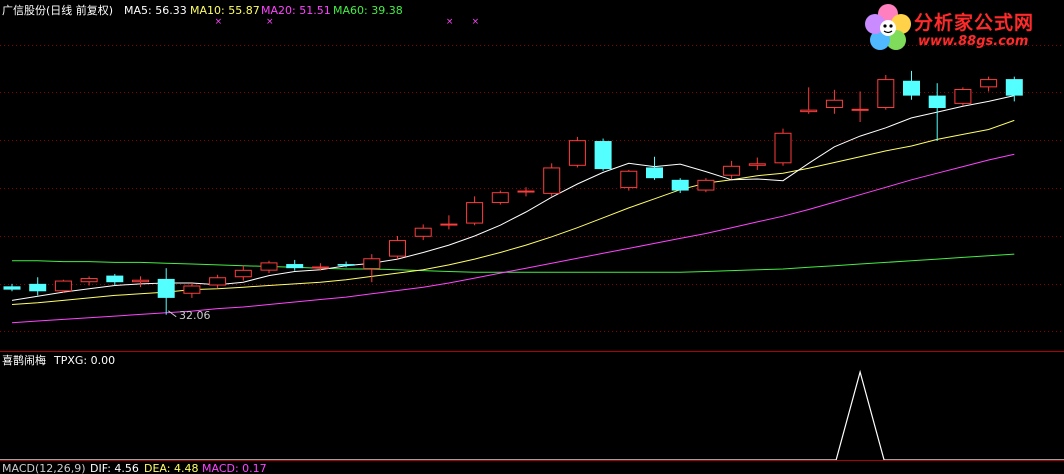  Describe the element at coordinates (234, 468) in the screenshot. I see `macd-value: MACD: 0.17` at that location.